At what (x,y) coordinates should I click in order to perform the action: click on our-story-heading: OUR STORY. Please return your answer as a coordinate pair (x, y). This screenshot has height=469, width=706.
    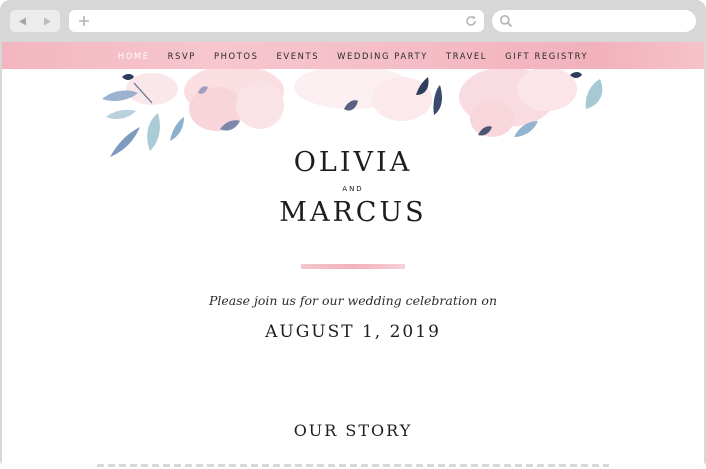
    Looking at the image, I should click on (353, 430).